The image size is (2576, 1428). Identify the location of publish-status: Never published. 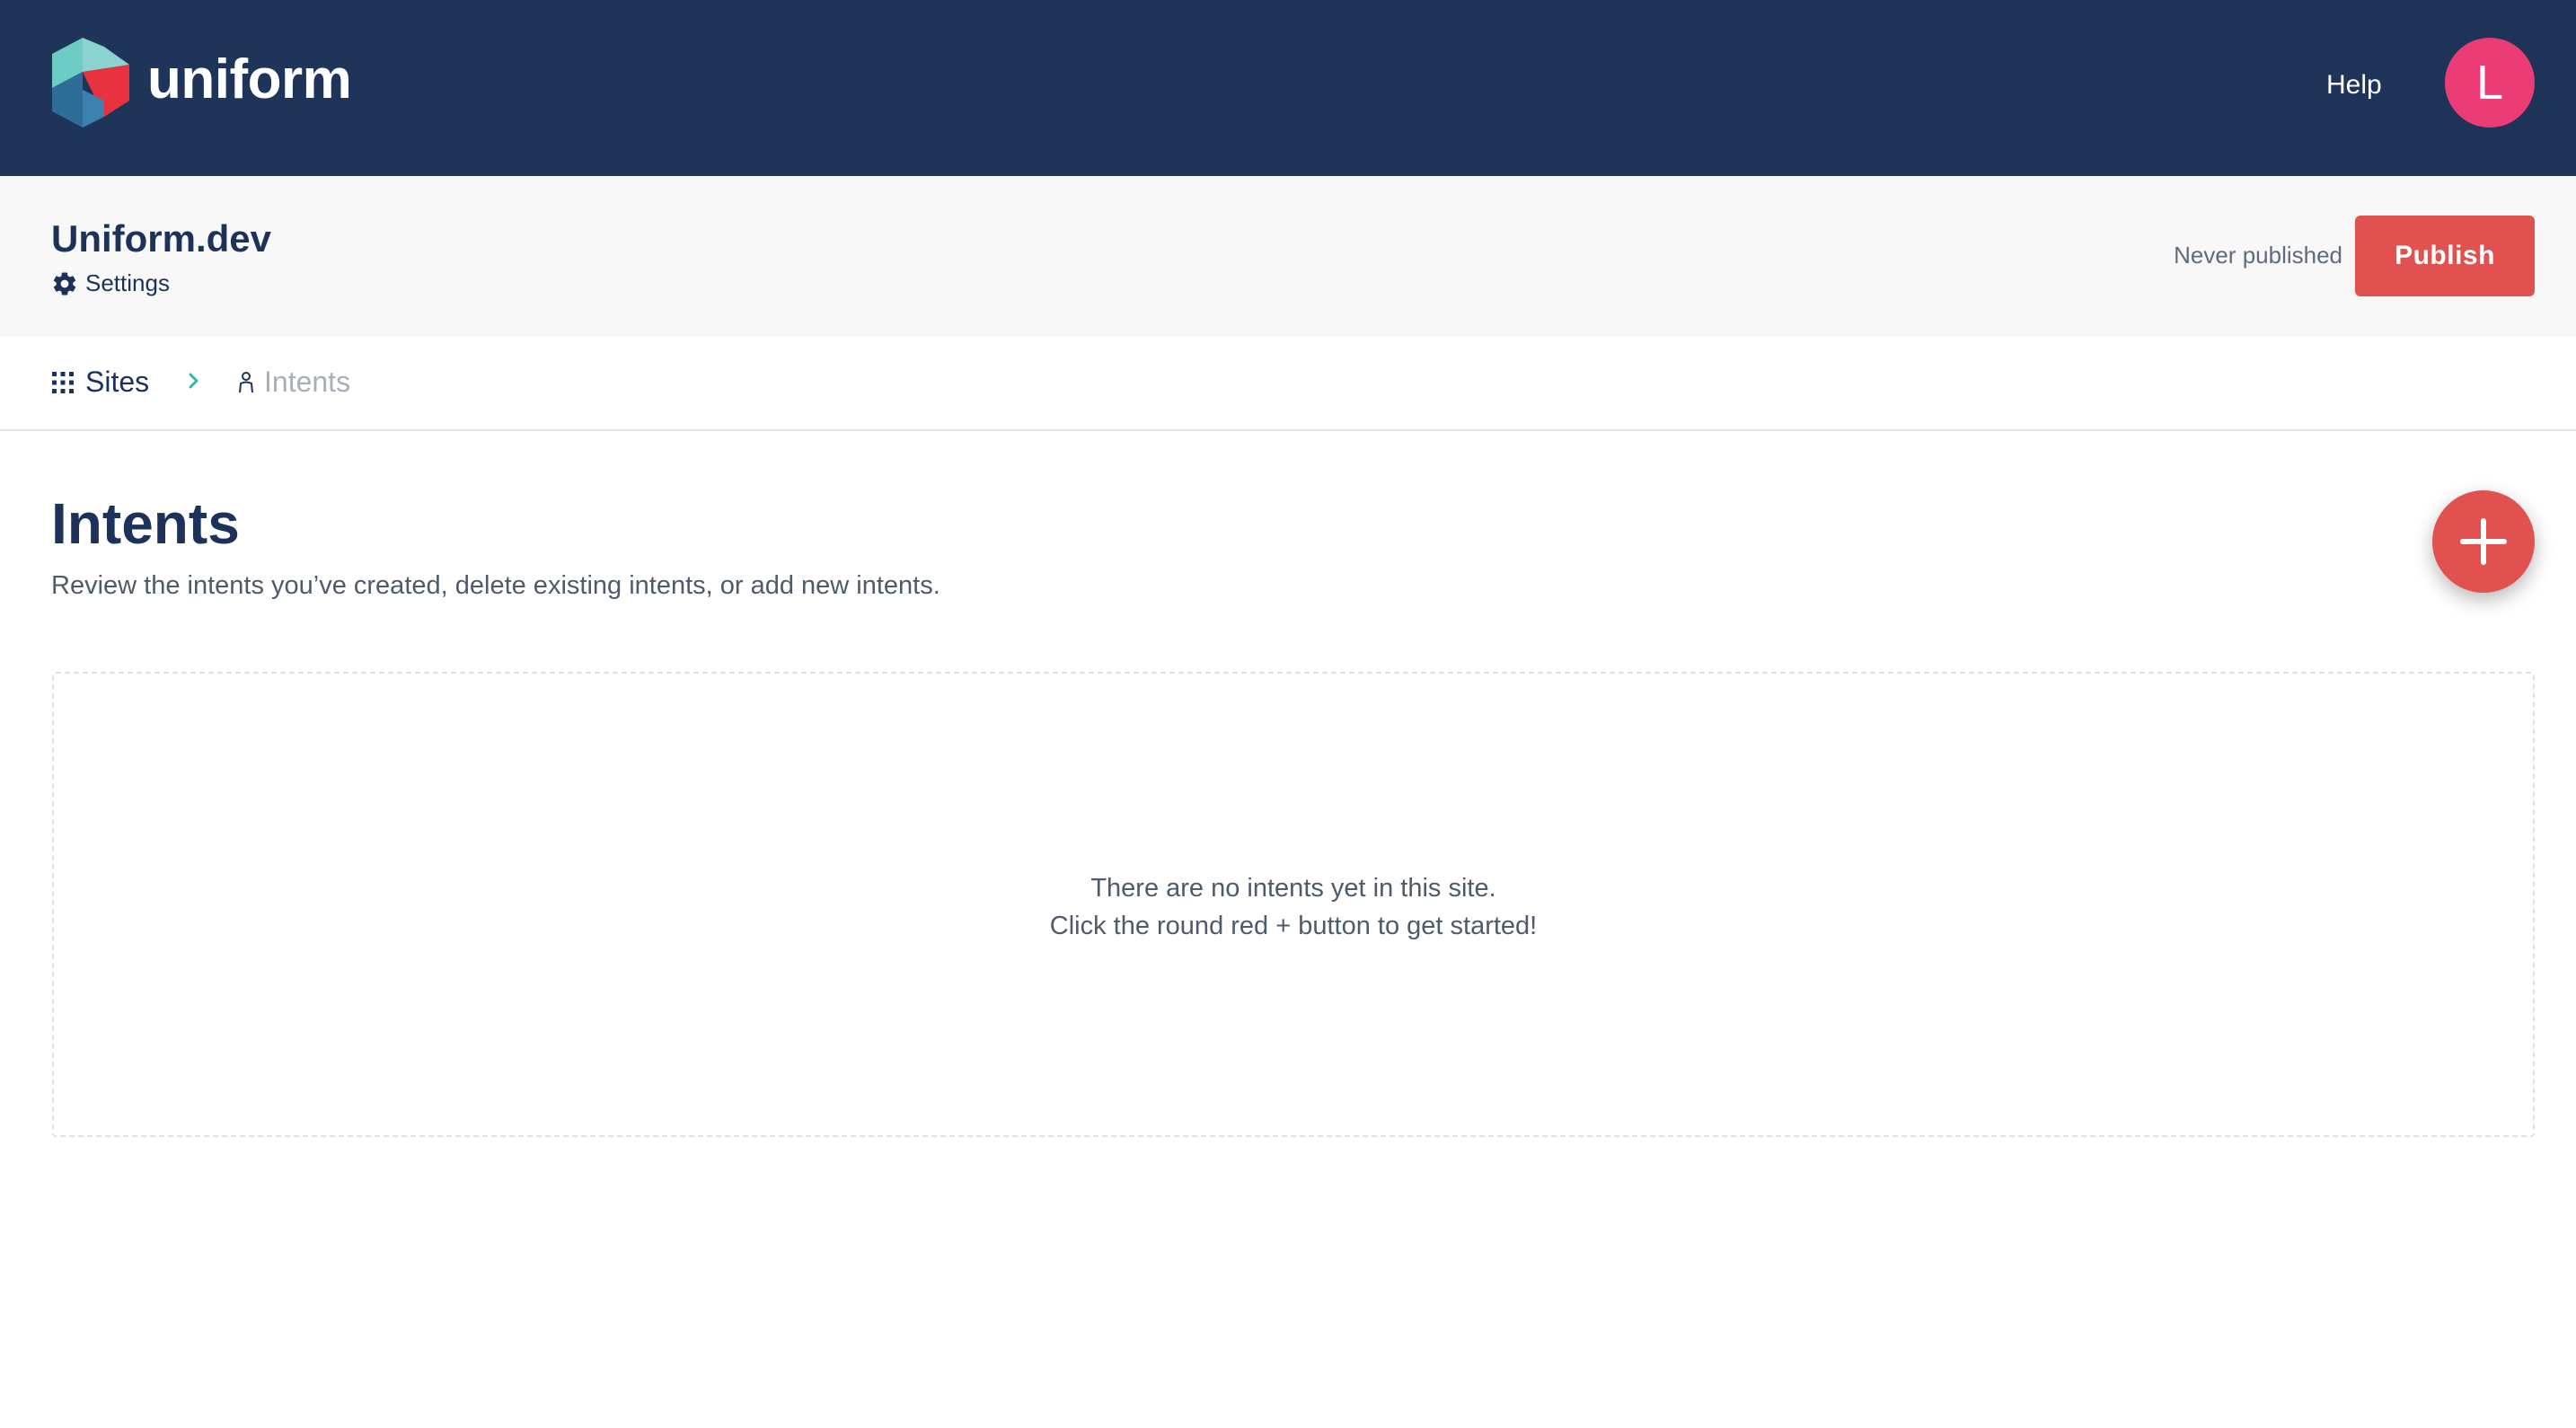
(2258, 256).